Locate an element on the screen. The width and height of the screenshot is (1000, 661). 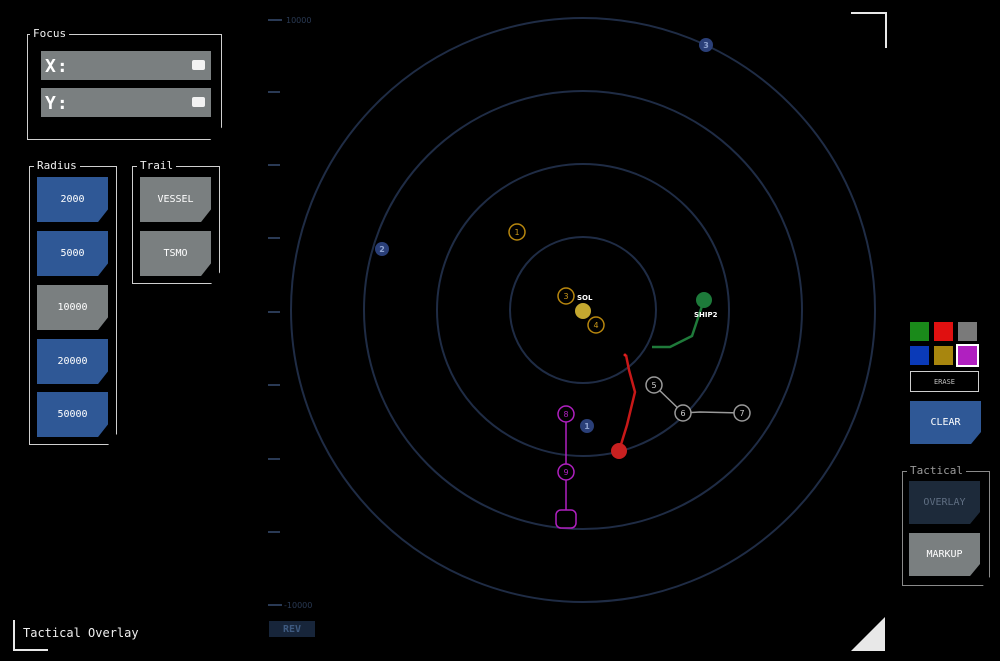
gray-waypoint-5-label: 5 is located at coordinates (653, 385).